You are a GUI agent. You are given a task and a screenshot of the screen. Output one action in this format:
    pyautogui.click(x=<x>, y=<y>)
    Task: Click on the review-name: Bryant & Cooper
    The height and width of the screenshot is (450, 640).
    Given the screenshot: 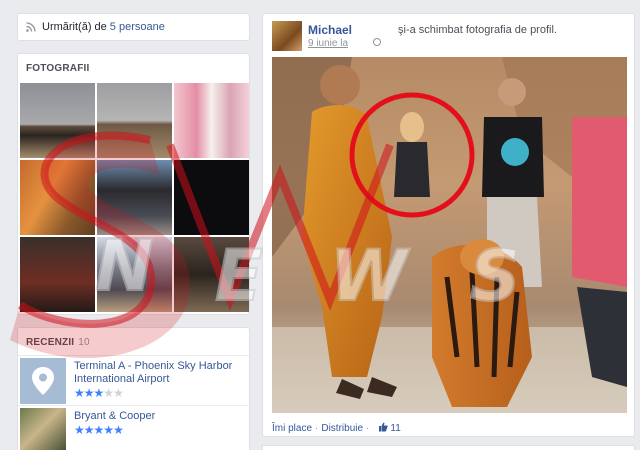 What is the action you would take?
    pyautogui.click(x=159, y=416)
    